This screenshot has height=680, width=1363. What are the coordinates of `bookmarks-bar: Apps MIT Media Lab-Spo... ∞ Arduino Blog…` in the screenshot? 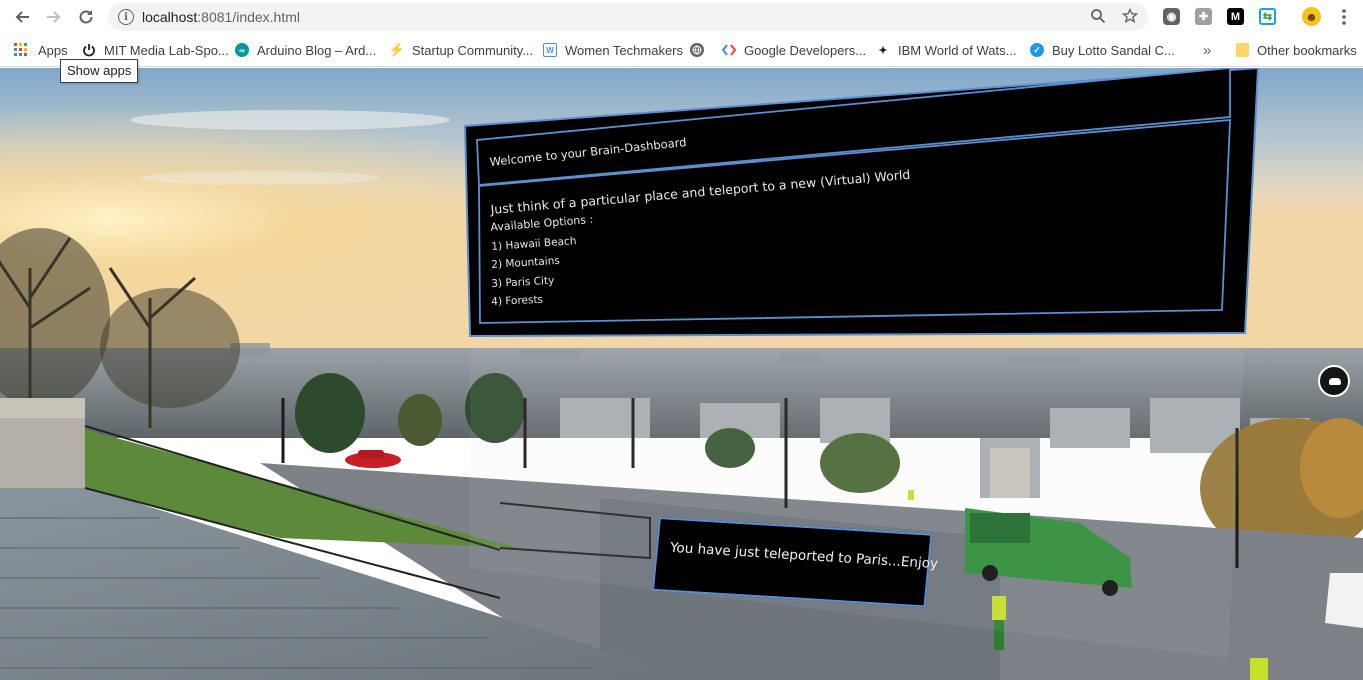 It's located at (681, 50).